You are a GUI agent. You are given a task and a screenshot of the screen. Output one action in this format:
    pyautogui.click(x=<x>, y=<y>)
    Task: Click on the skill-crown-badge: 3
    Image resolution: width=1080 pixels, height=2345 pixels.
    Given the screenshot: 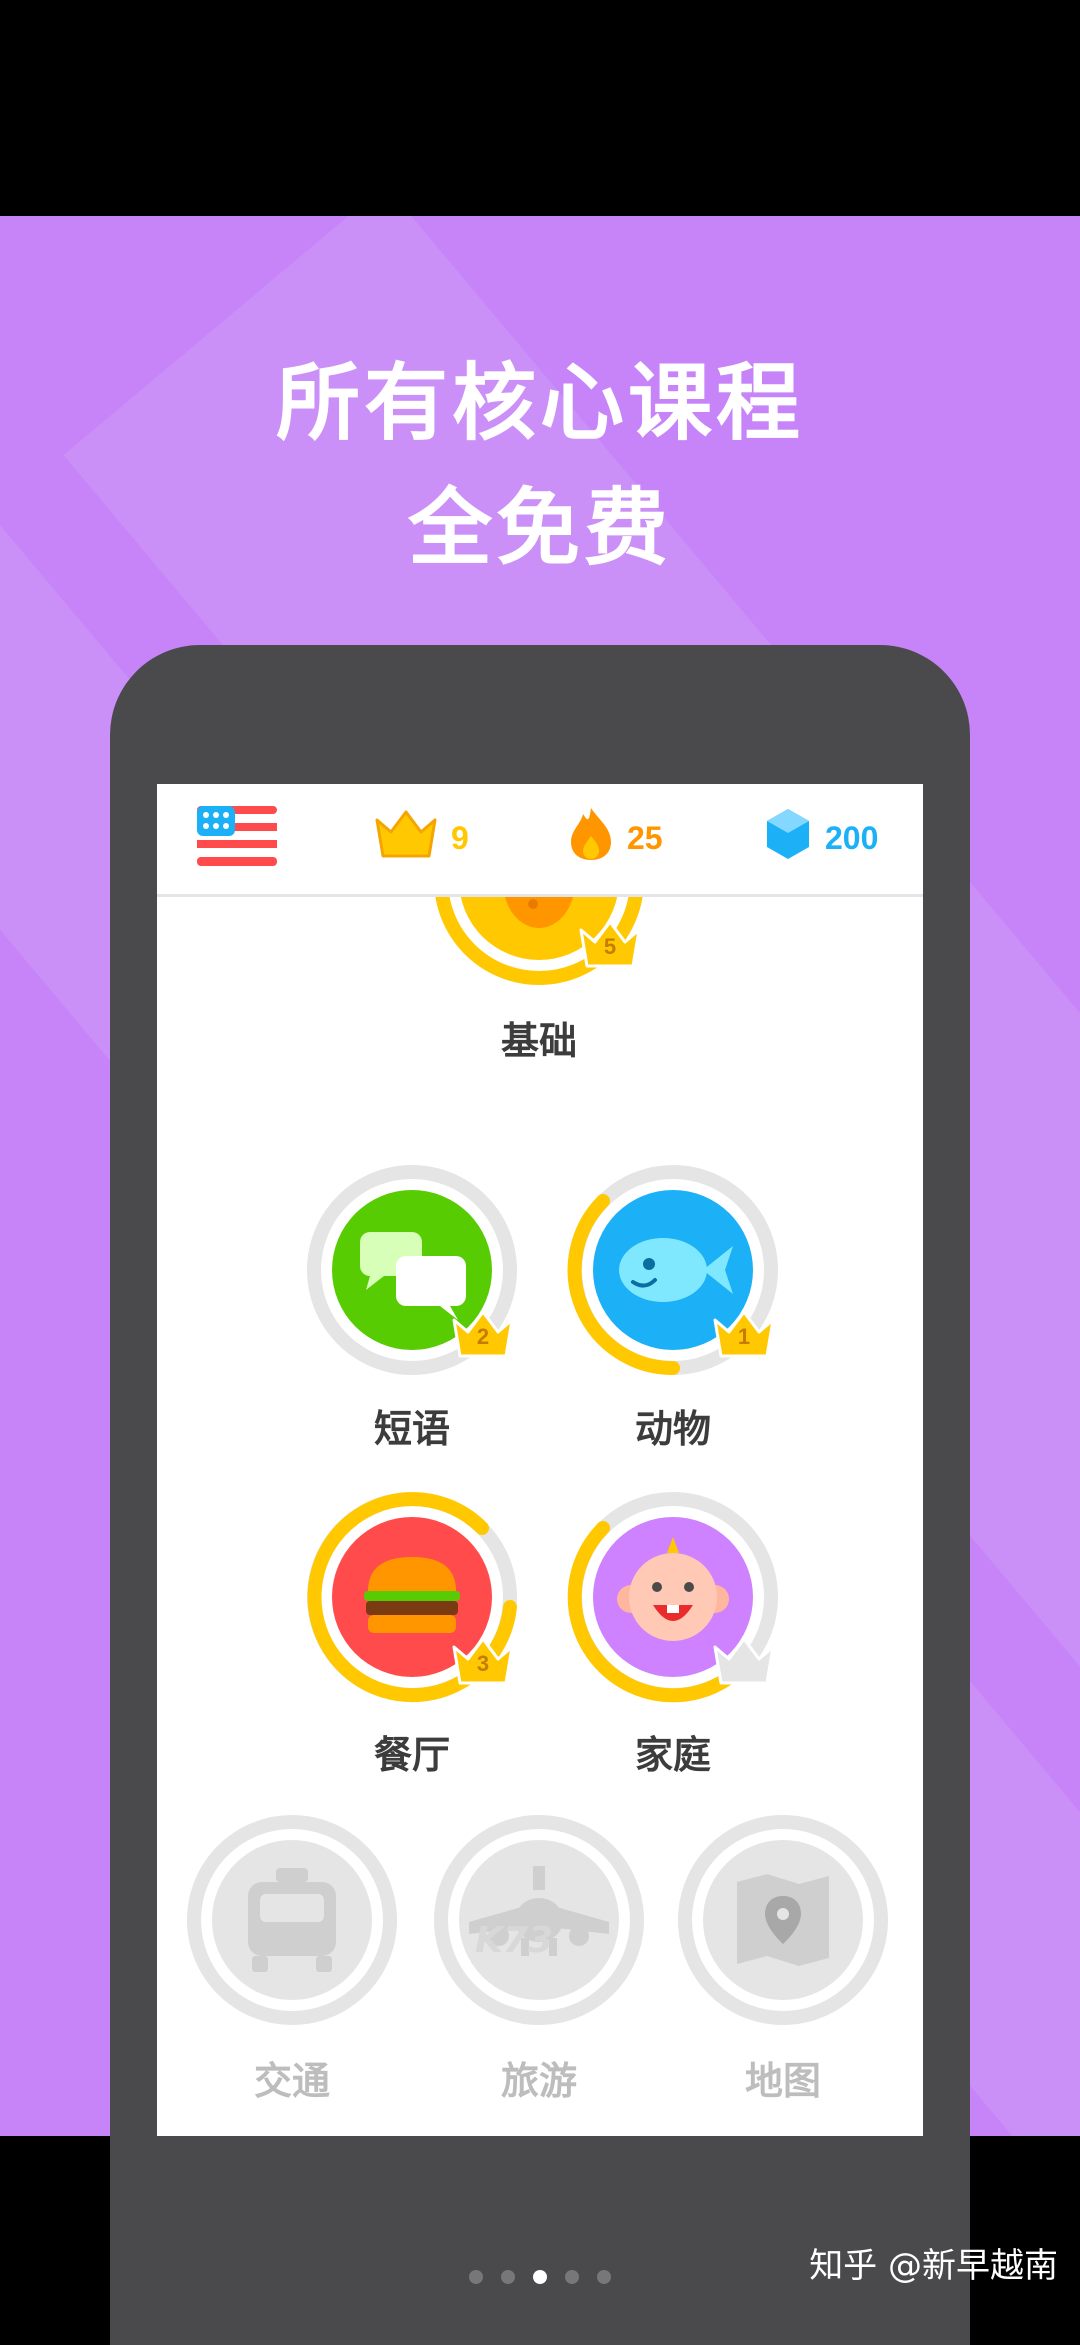 What is the action you would take?
    pyautogui.click(x=483, y=1662)
    